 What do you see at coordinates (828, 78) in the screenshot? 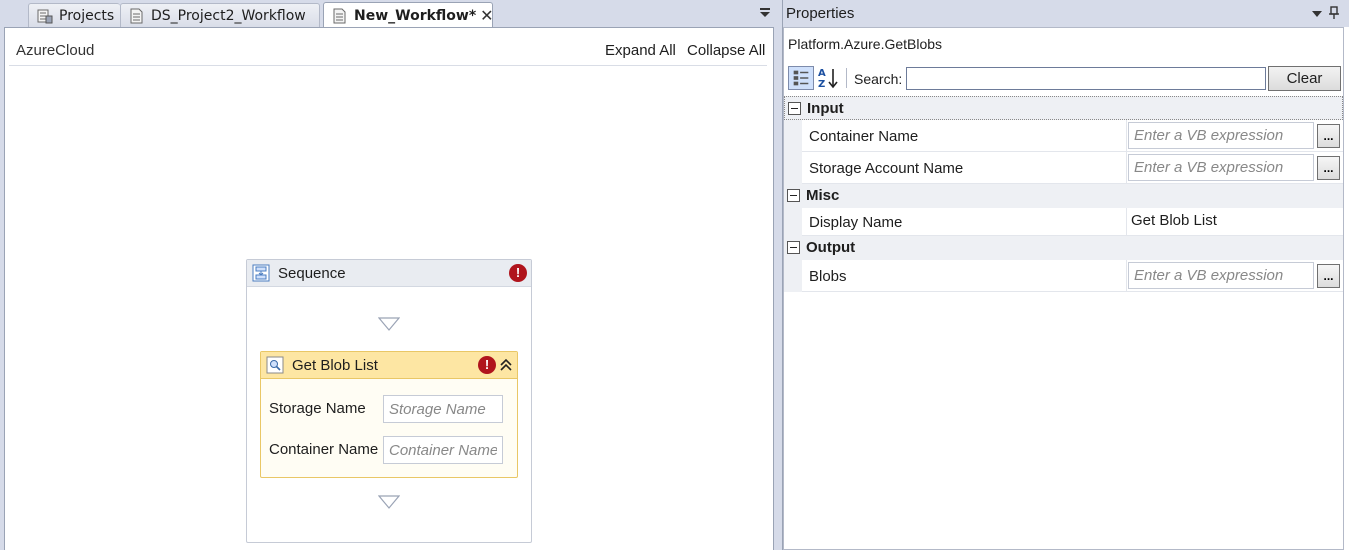
I see `sort-alphabetical-icon: A Z` at bounding box center [828, 78].